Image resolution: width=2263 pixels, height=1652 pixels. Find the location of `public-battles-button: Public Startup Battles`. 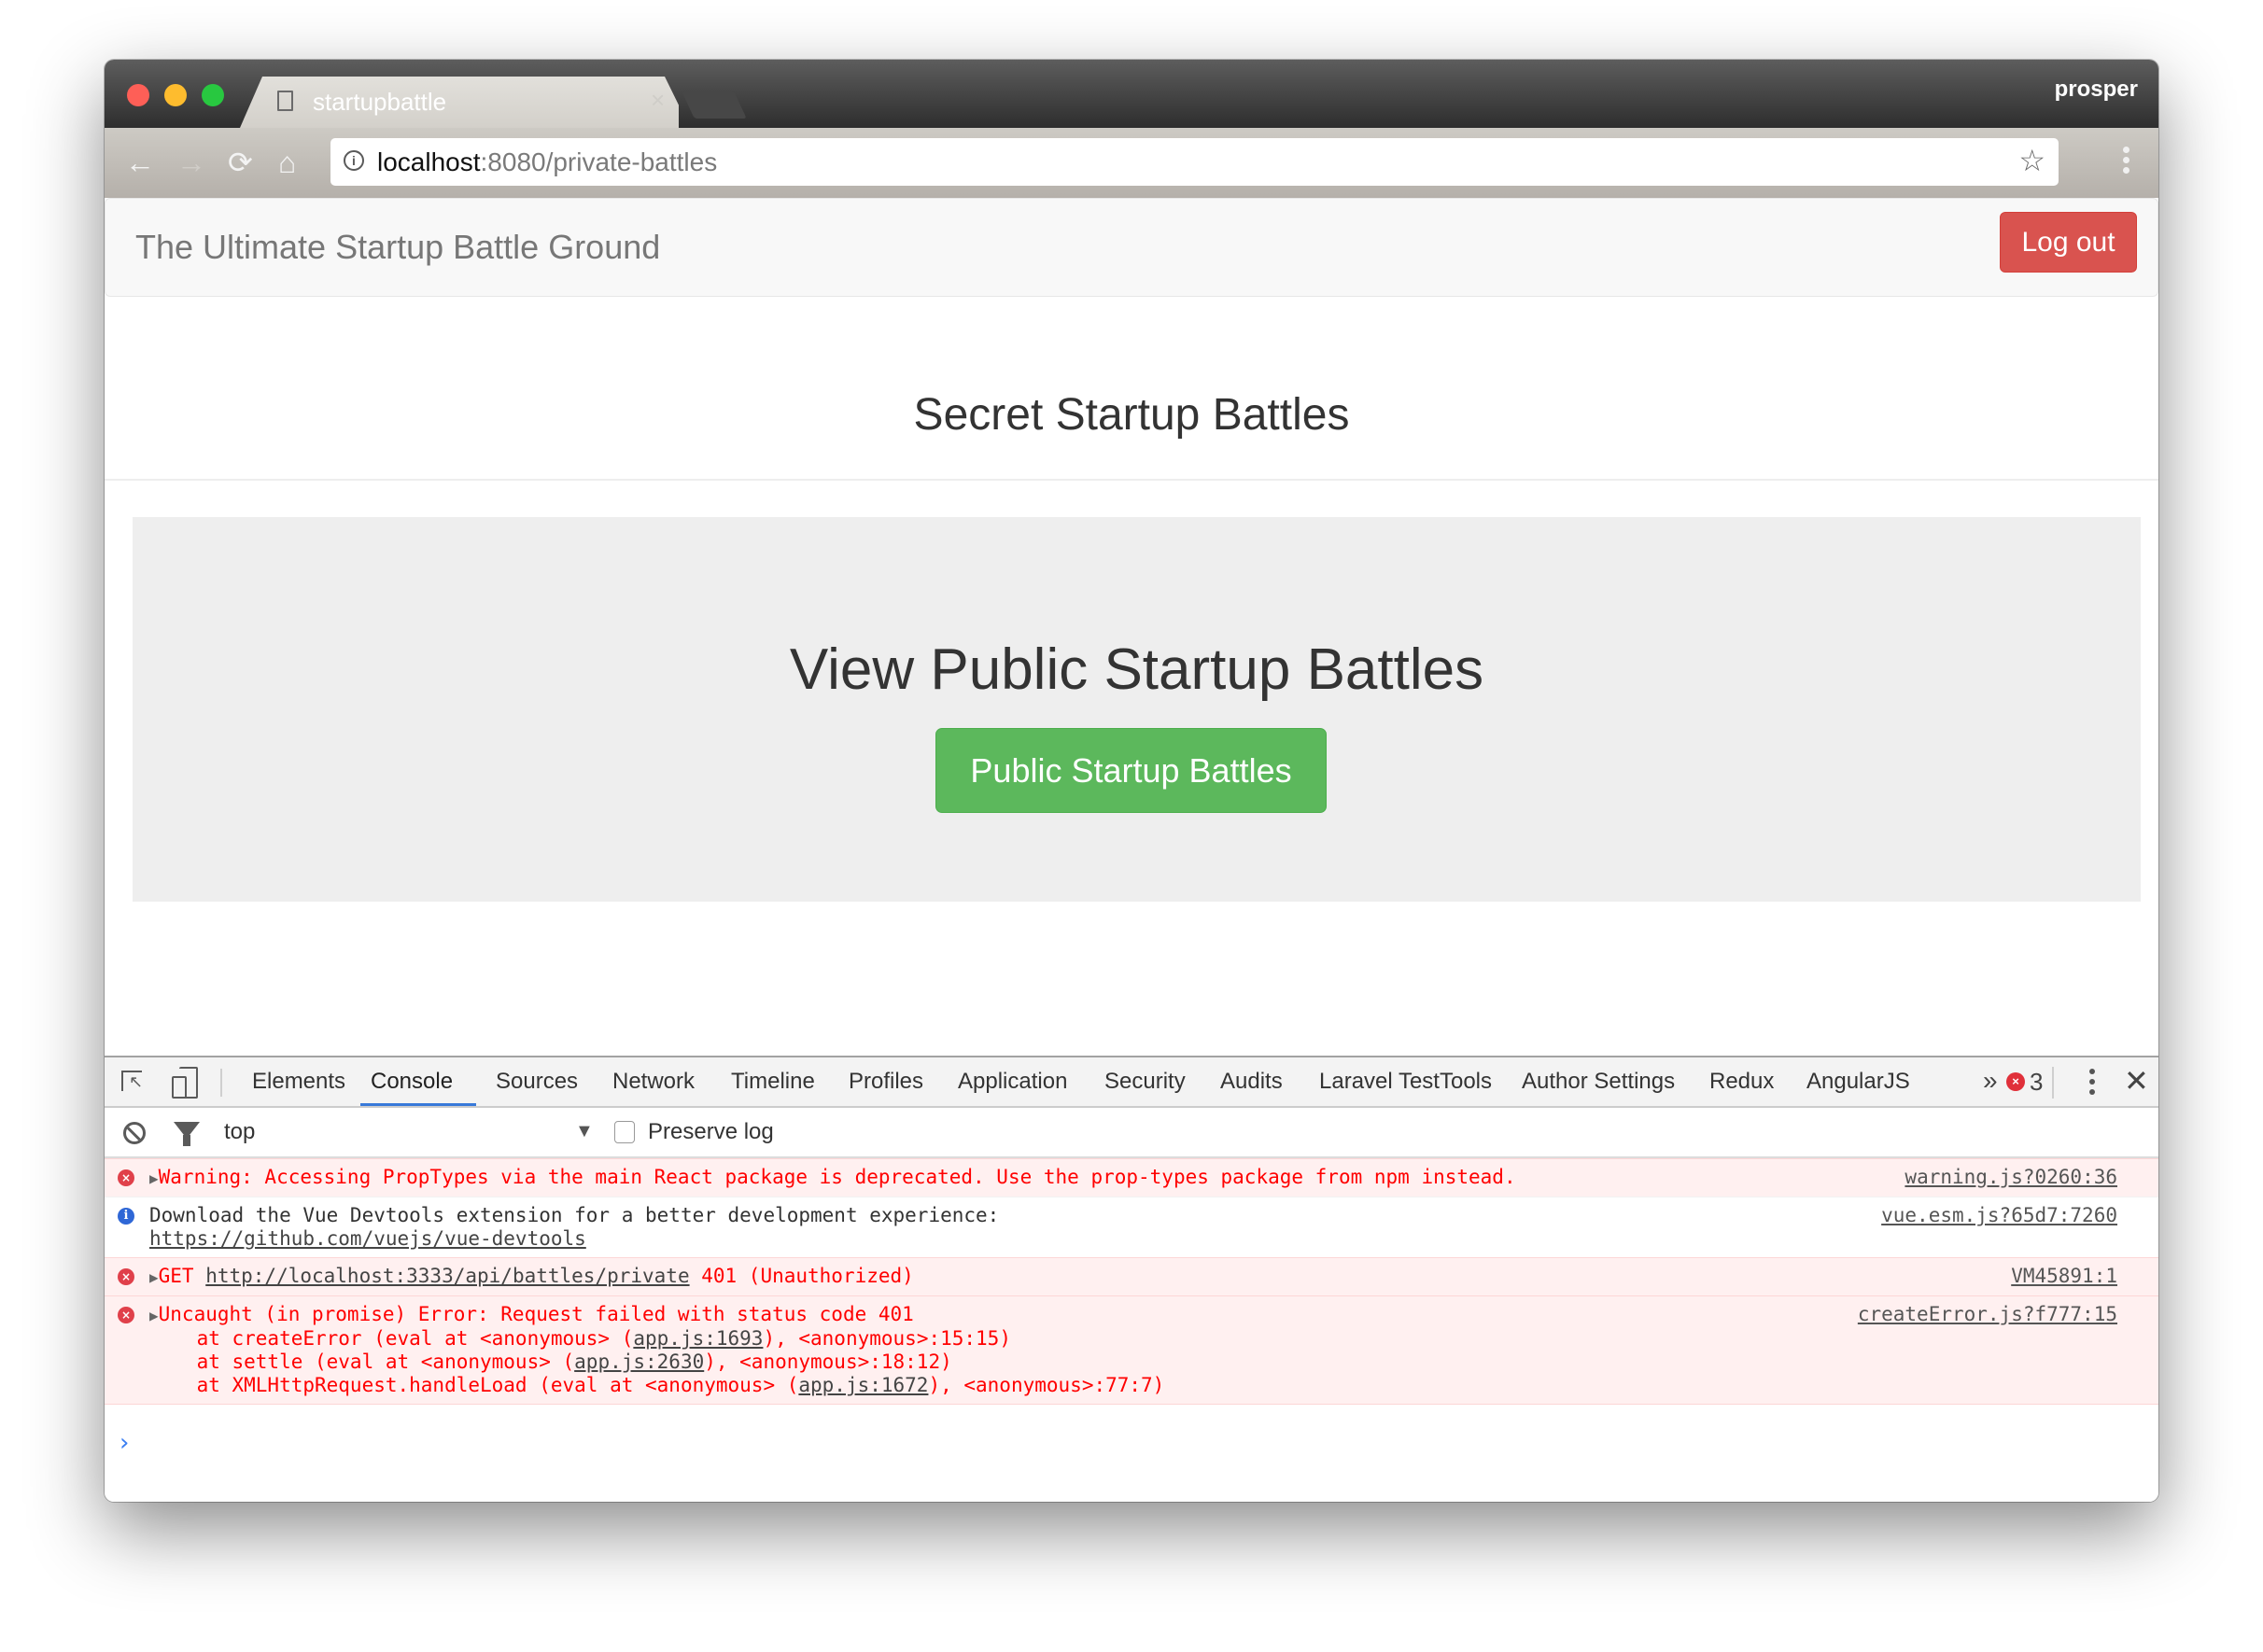

public-battles-button: Public Startup Battles is located at coordinates (1131, 770).